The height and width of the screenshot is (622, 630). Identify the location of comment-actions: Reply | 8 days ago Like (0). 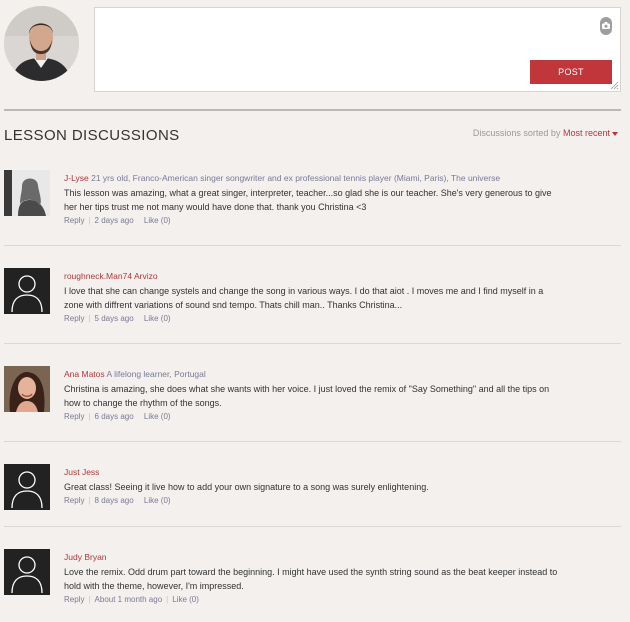
(314, 501).